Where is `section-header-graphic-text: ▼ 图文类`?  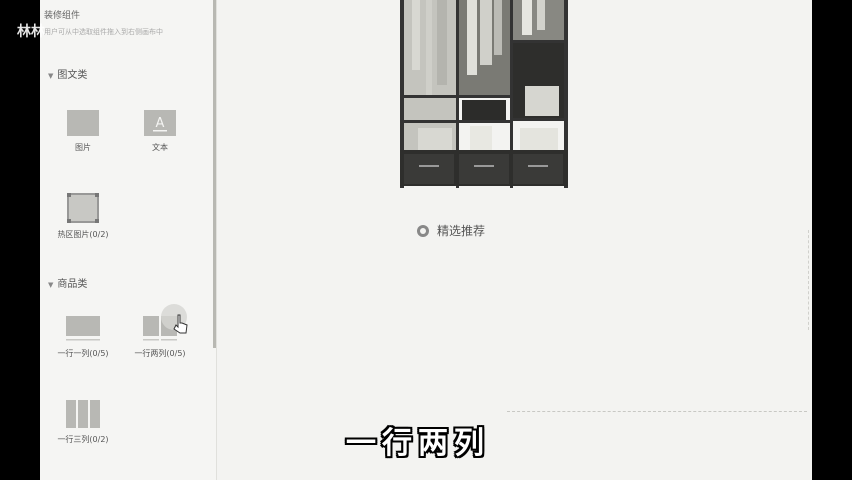 section-header-graphic-text: ▼ 图文类 is located at coordinates (67, 73).